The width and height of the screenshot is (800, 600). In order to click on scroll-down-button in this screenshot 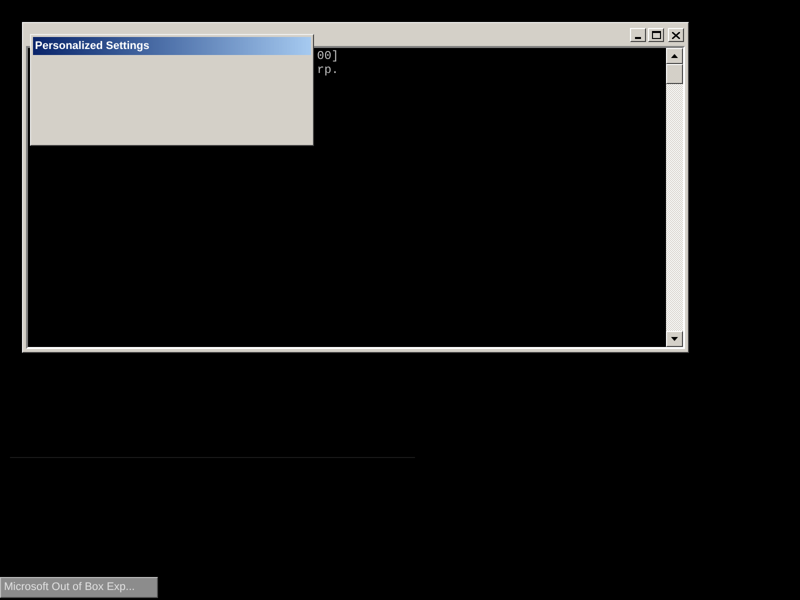, I will do `click(674, 339)`.